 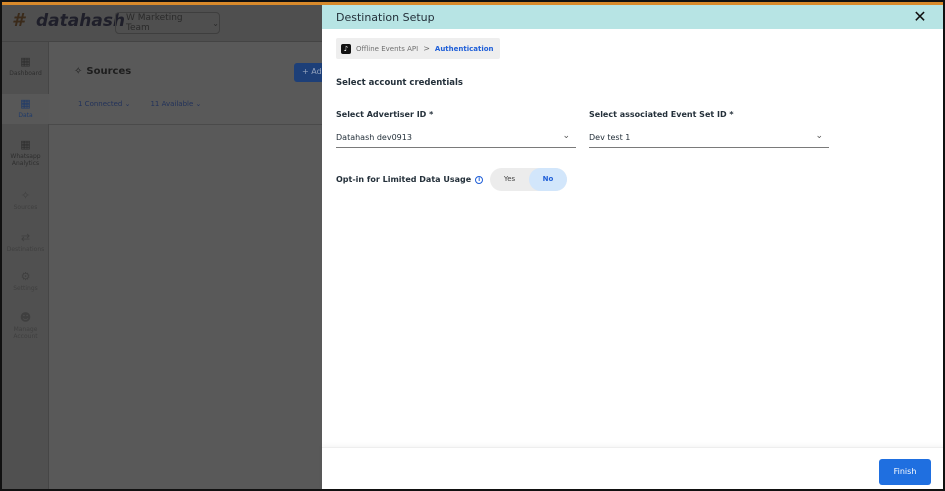 I want to click on tiktok-icon: ♪, so click(x=346, y=48).